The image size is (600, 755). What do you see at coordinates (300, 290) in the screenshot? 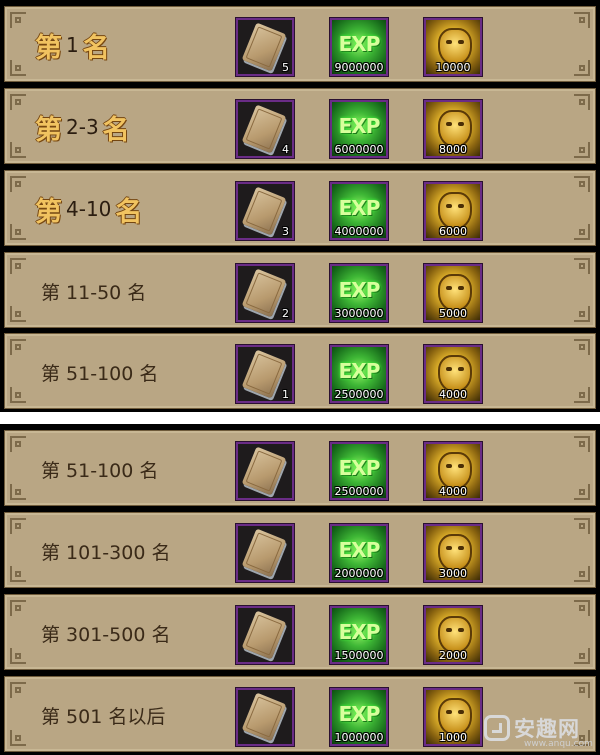
I see `reward-row: 第 11-50 名 2 EXP 3000000 5000` at bounding box center [300, 290].